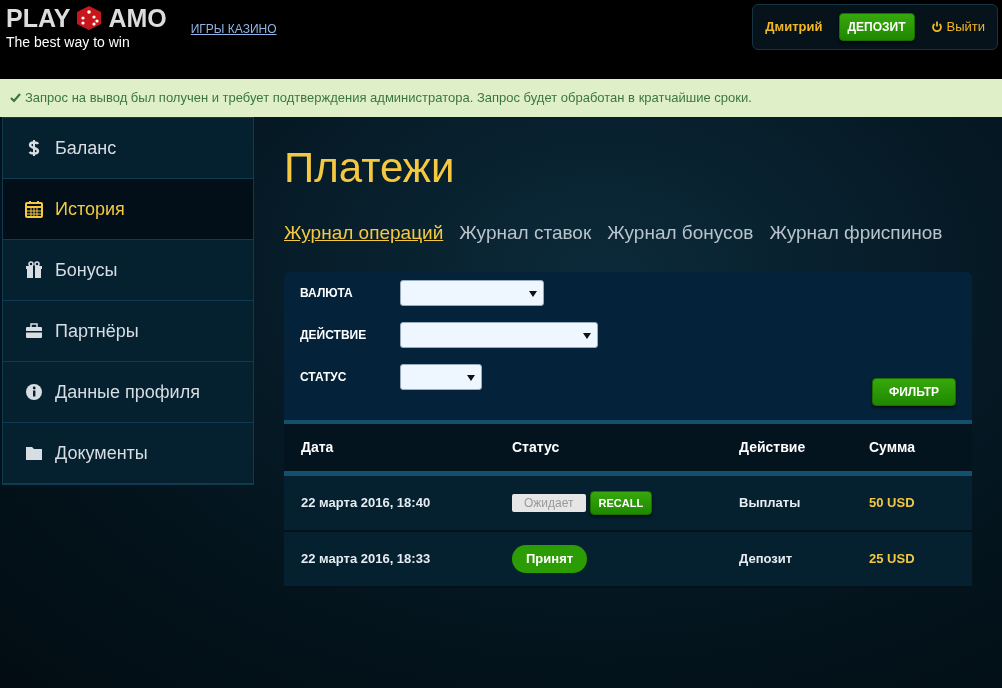  What do you see at coordinates (317, 447) in the screenshot?
I see `column-header: Дата` at bounding box center [317, 447].